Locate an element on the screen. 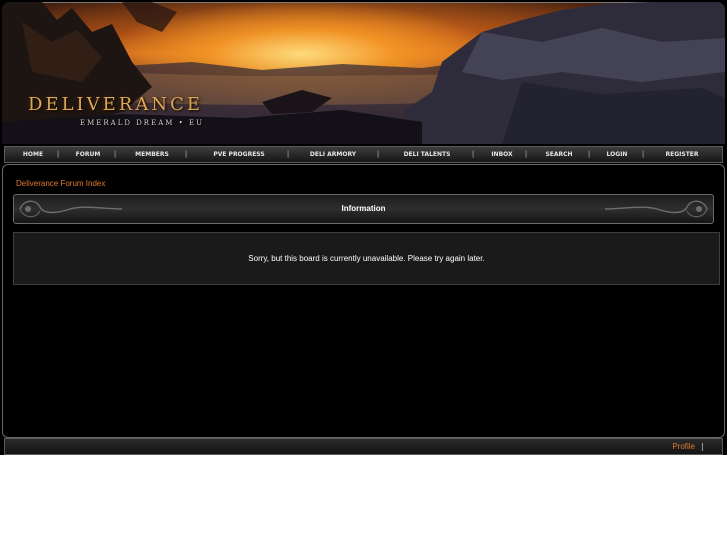 The height and width of the screenshot is (545, 727). nav-login: LOGIN is located at coordinates (617, 154).